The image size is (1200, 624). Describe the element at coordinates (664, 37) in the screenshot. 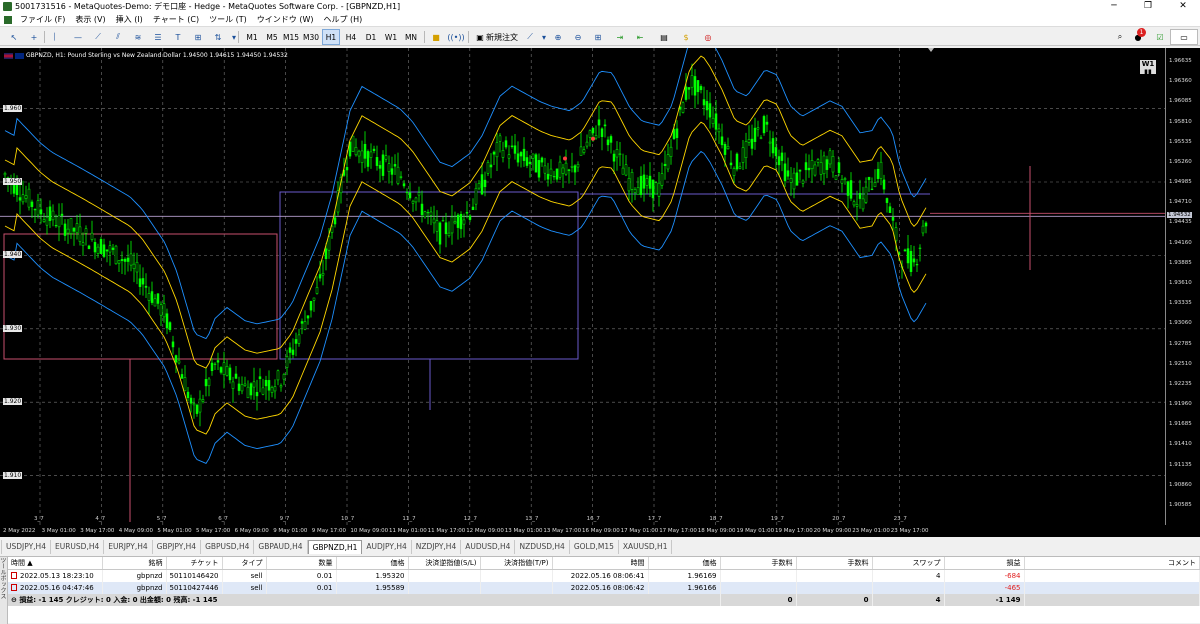

I see `depth-icon: ▤` at that location.